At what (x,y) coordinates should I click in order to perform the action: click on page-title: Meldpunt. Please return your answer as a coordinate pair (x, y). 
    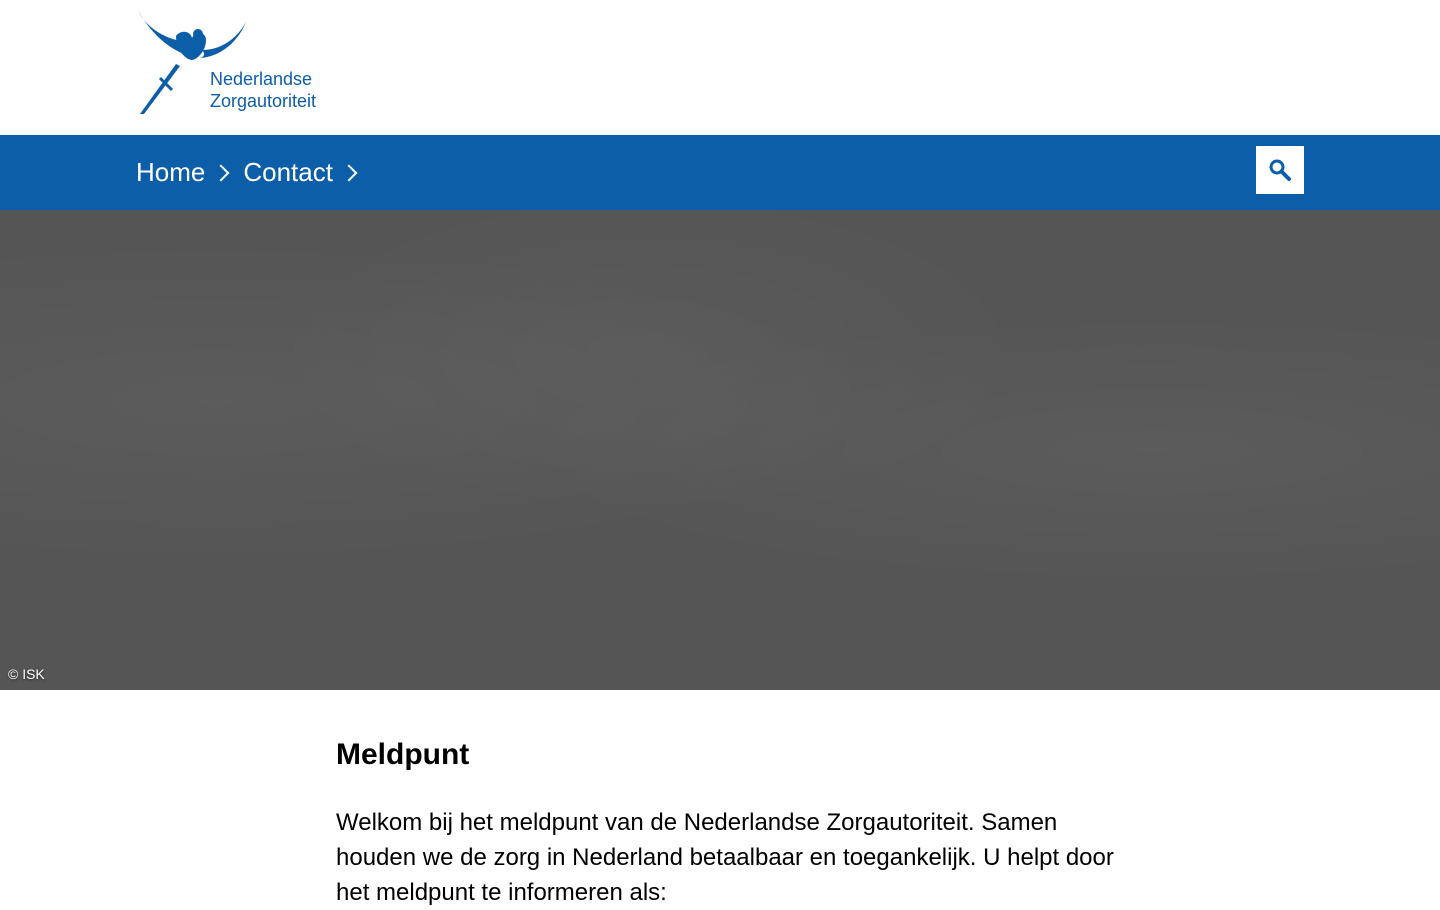
    Looking at the image, I should click on (403, 754).